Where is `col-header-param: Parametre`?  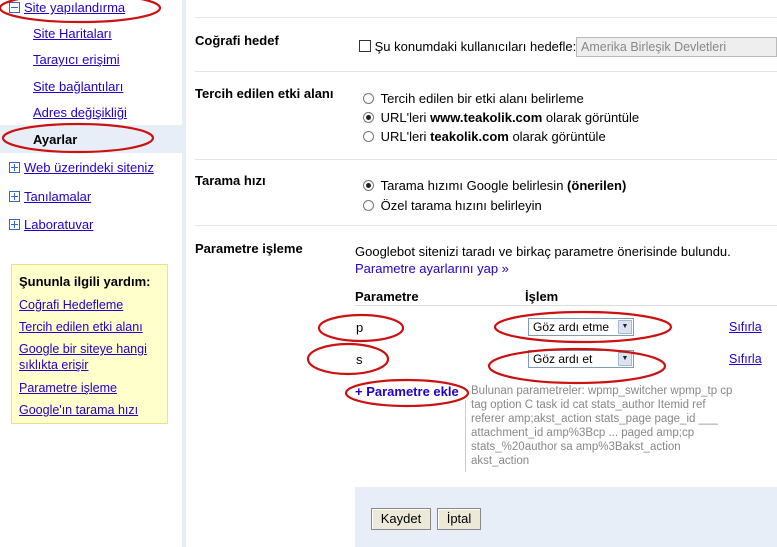 col-header-param: Parametre is located at coordinates (387, 296).